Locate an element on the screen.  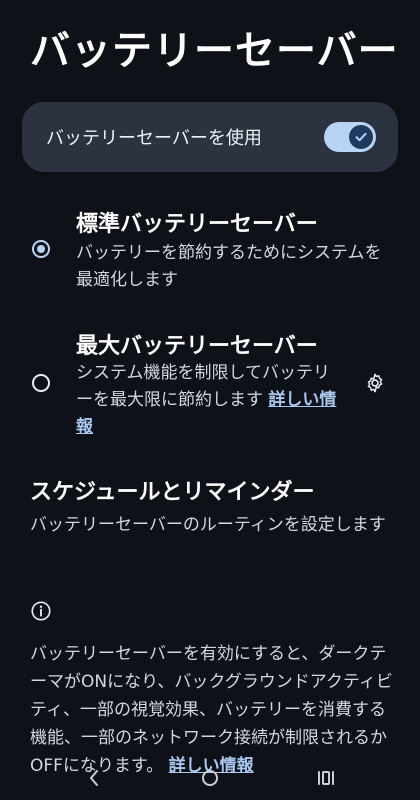
info-icon is located at coordinates (41, 611).